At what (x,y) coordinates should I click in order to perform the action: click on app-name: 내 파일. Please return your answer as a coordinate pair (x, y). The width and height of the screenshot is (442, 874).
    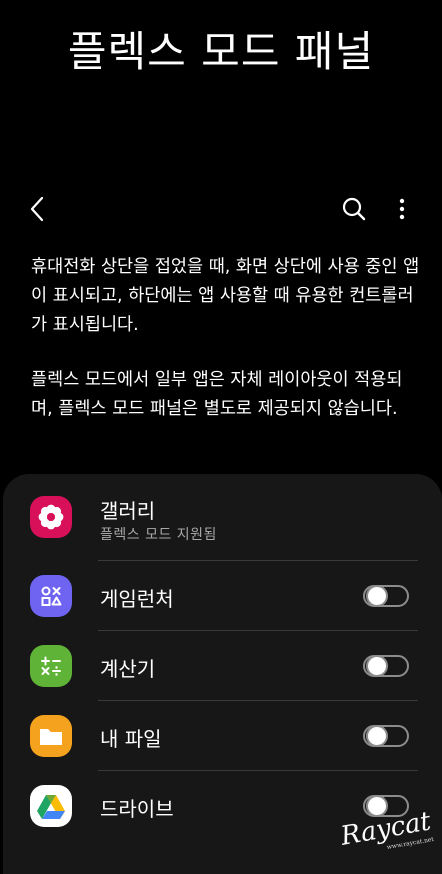
    Looking at the image, I should click on (131, 739).